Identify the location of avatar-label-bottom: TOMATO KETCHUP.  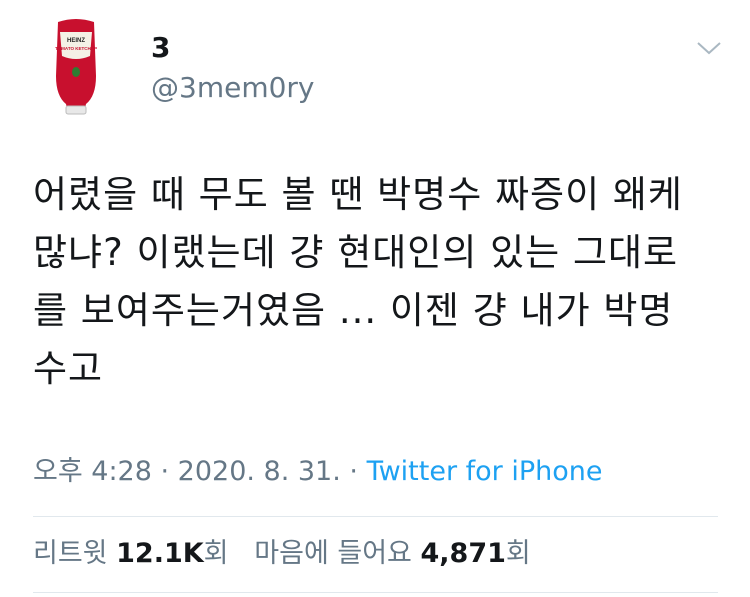
(76, 48).